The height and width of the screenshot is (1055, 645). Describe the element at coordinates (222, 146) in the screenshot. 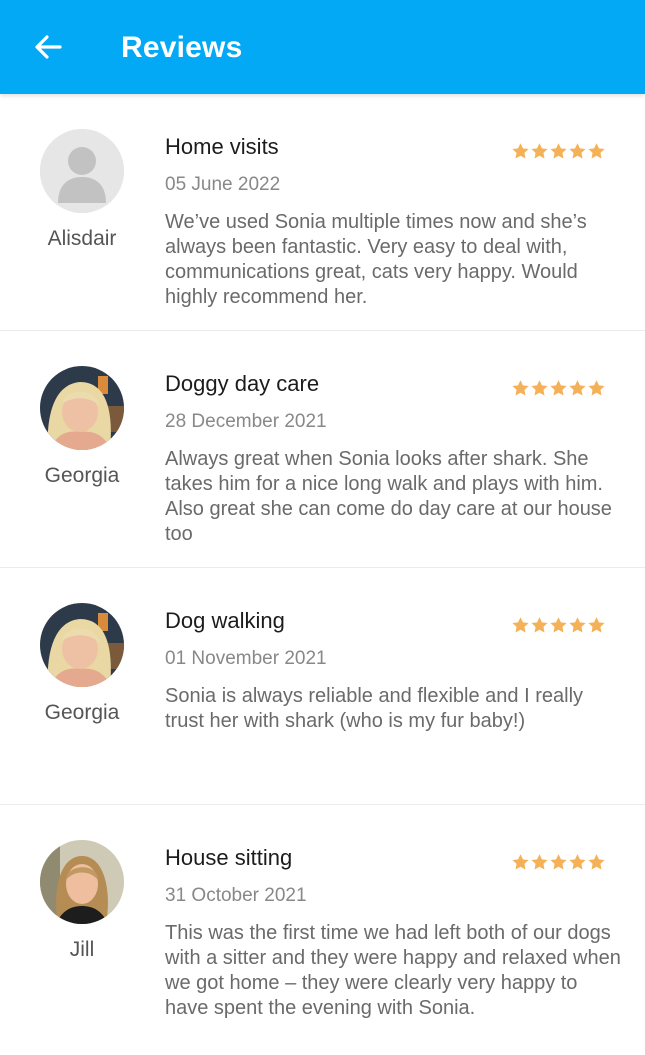

I see `service-title: Home visits` at that location.